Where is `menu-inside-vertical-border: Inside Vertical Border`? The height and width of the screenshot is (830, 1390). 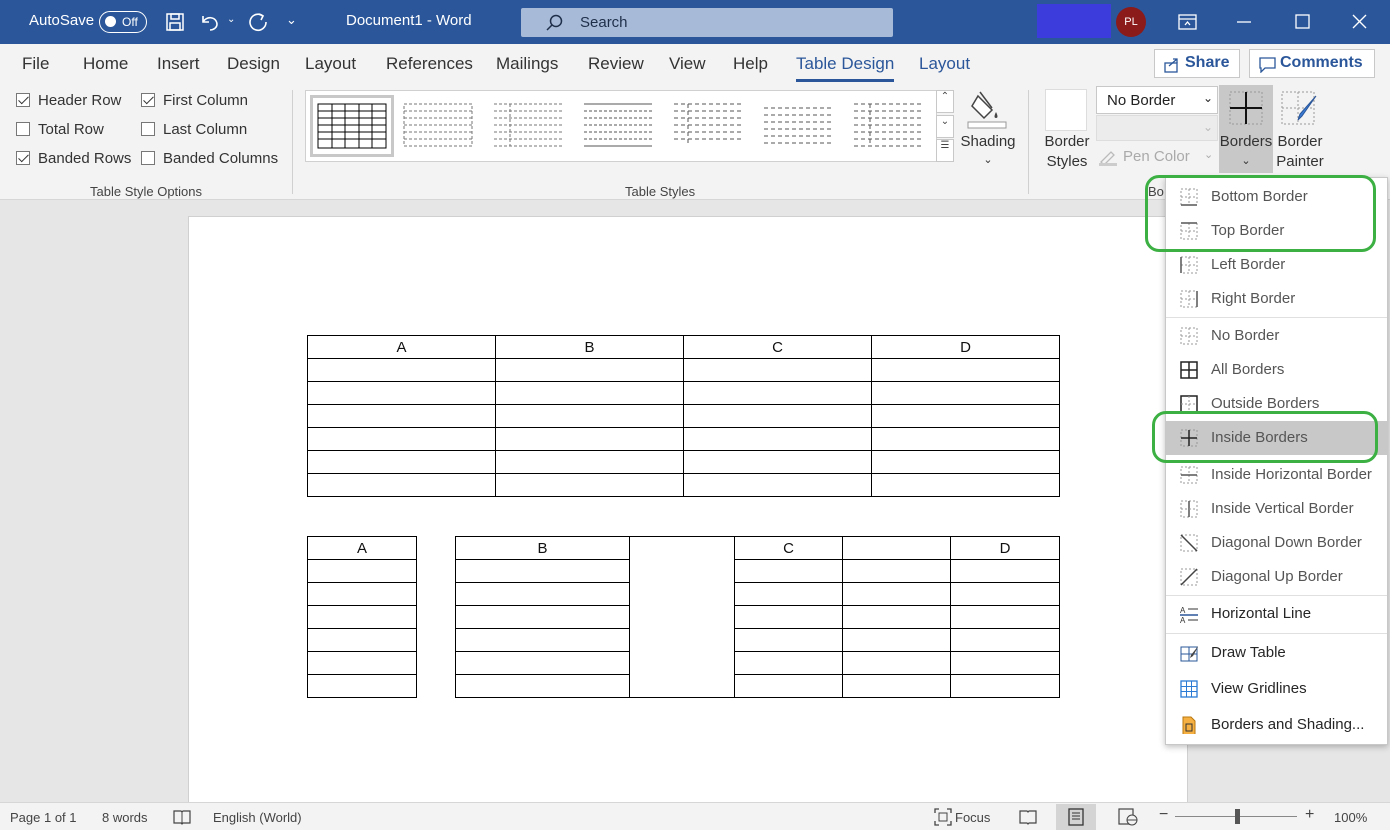 menu-inside-vertical-border: Inside Vertical Border is located at coordinates (1276, 509).